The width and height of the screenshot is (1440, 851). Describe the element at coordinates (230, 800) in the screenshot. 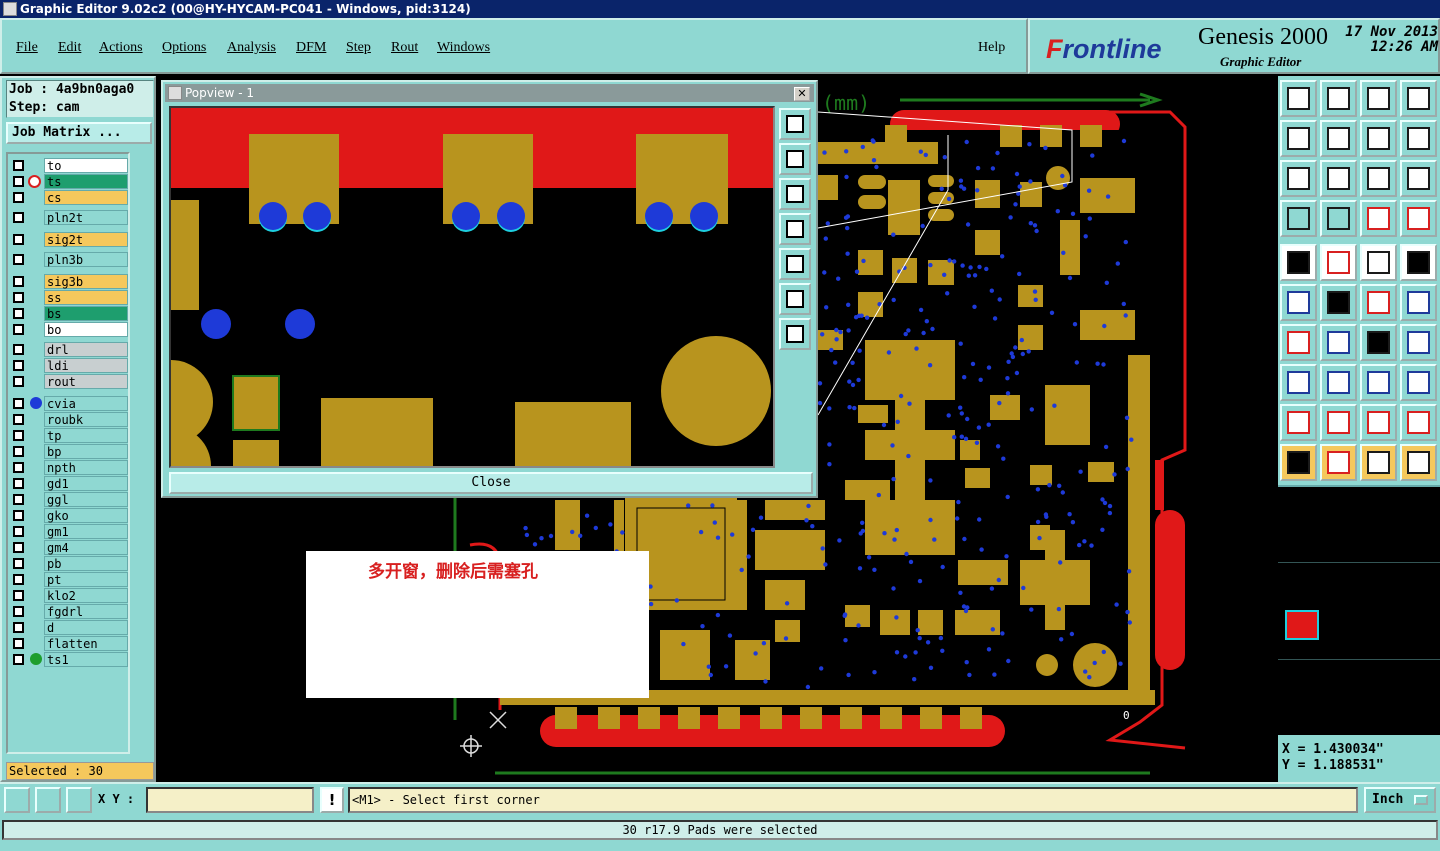

I see `xy-input` at that location.